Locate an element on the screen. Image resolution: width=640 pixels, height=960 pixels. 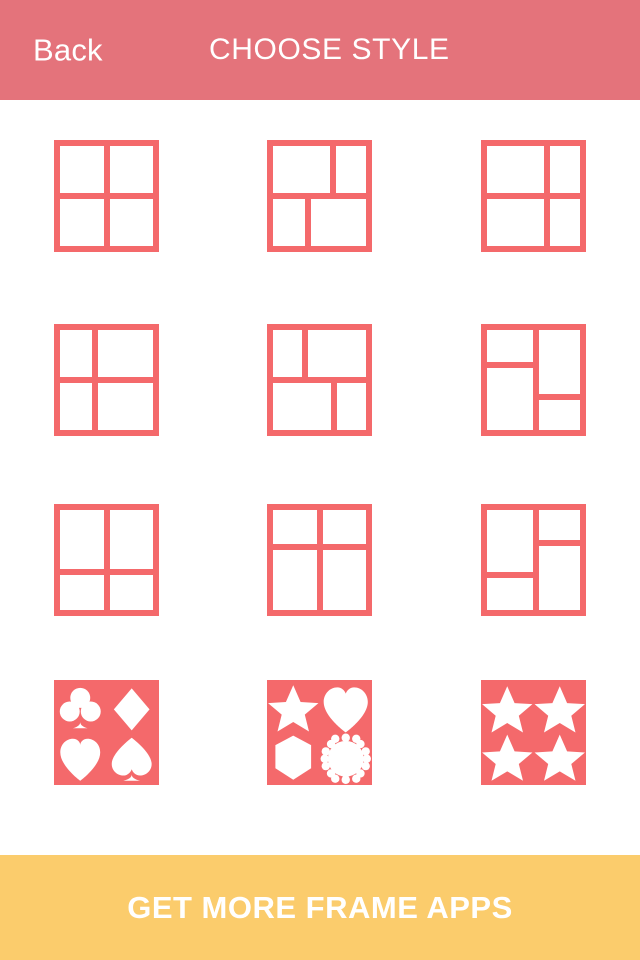
style-option-grid-2x2-wide-right is located at coordinates (106, 380).